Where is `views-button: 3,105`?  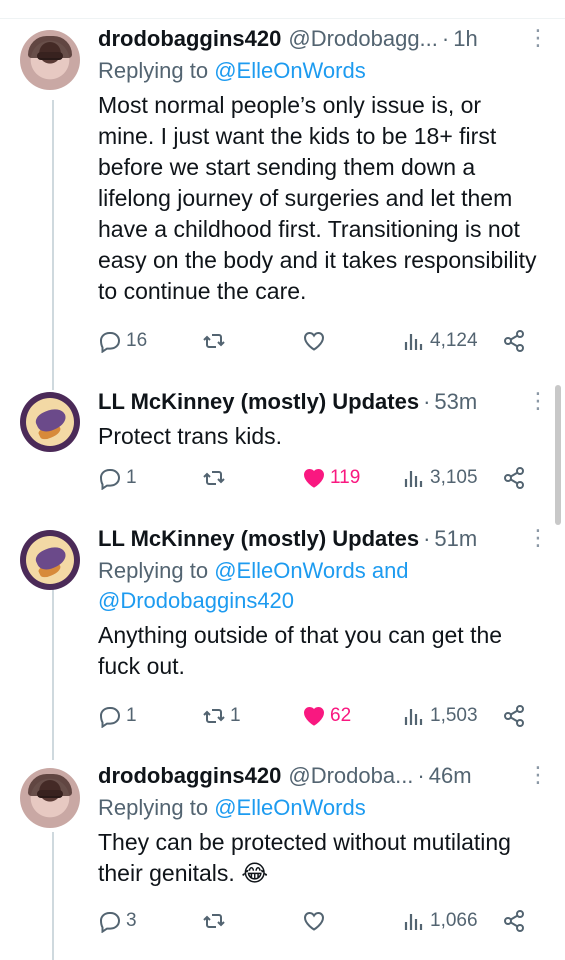
views-button: 3,105 is located at coordinates (440, 478).